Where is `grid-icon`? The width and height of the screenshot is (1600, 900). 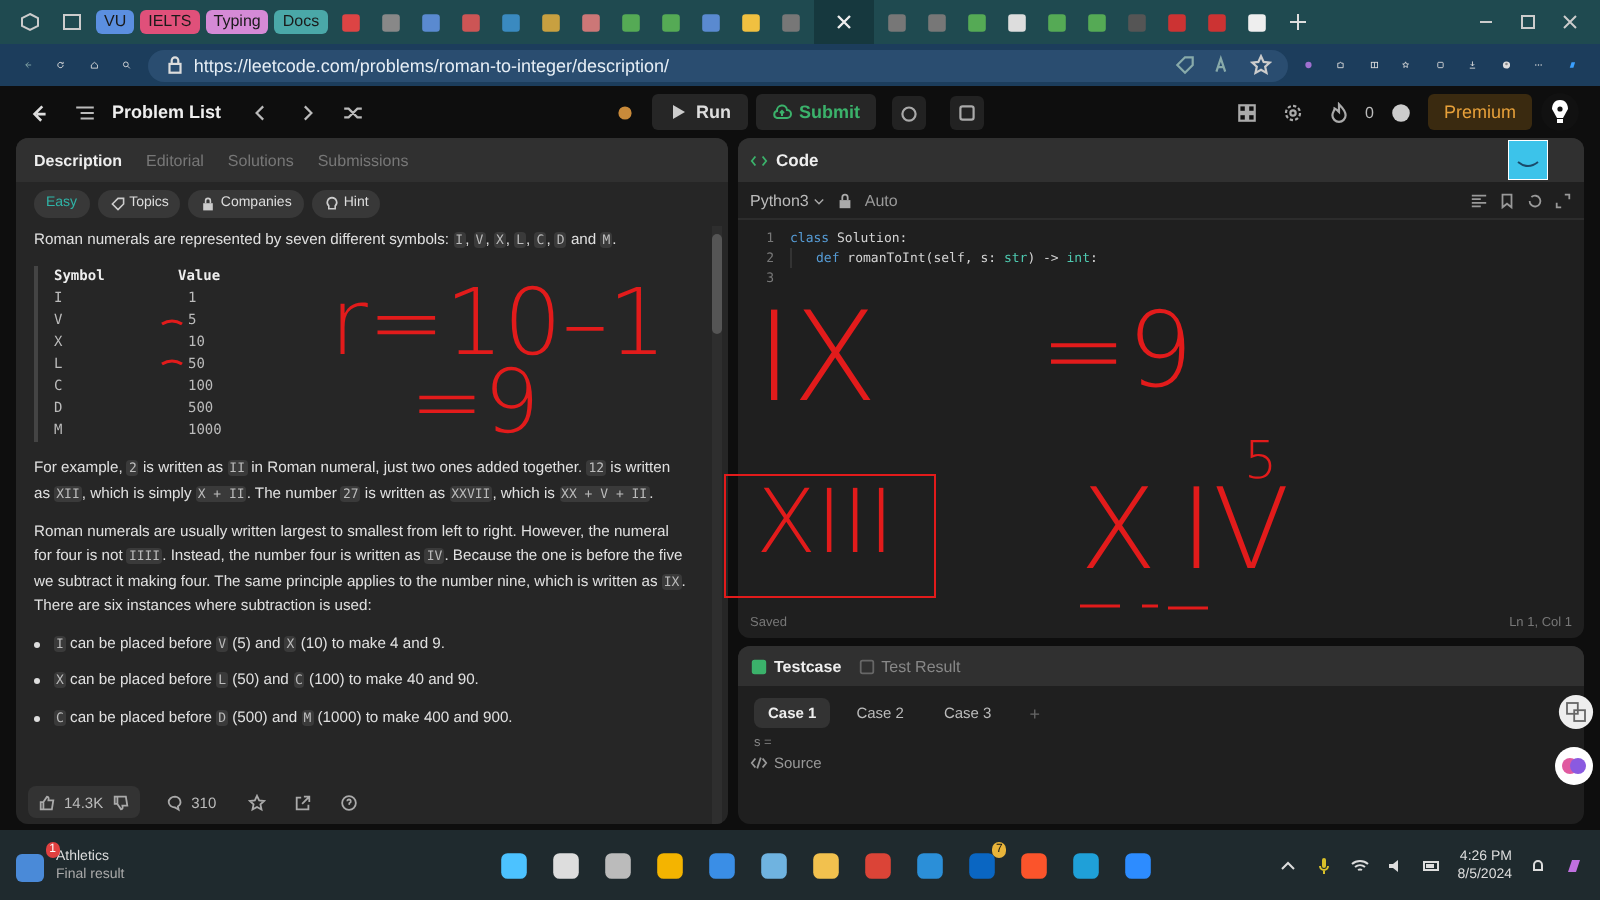
grid-icon is located at coordinates (1246, 112).